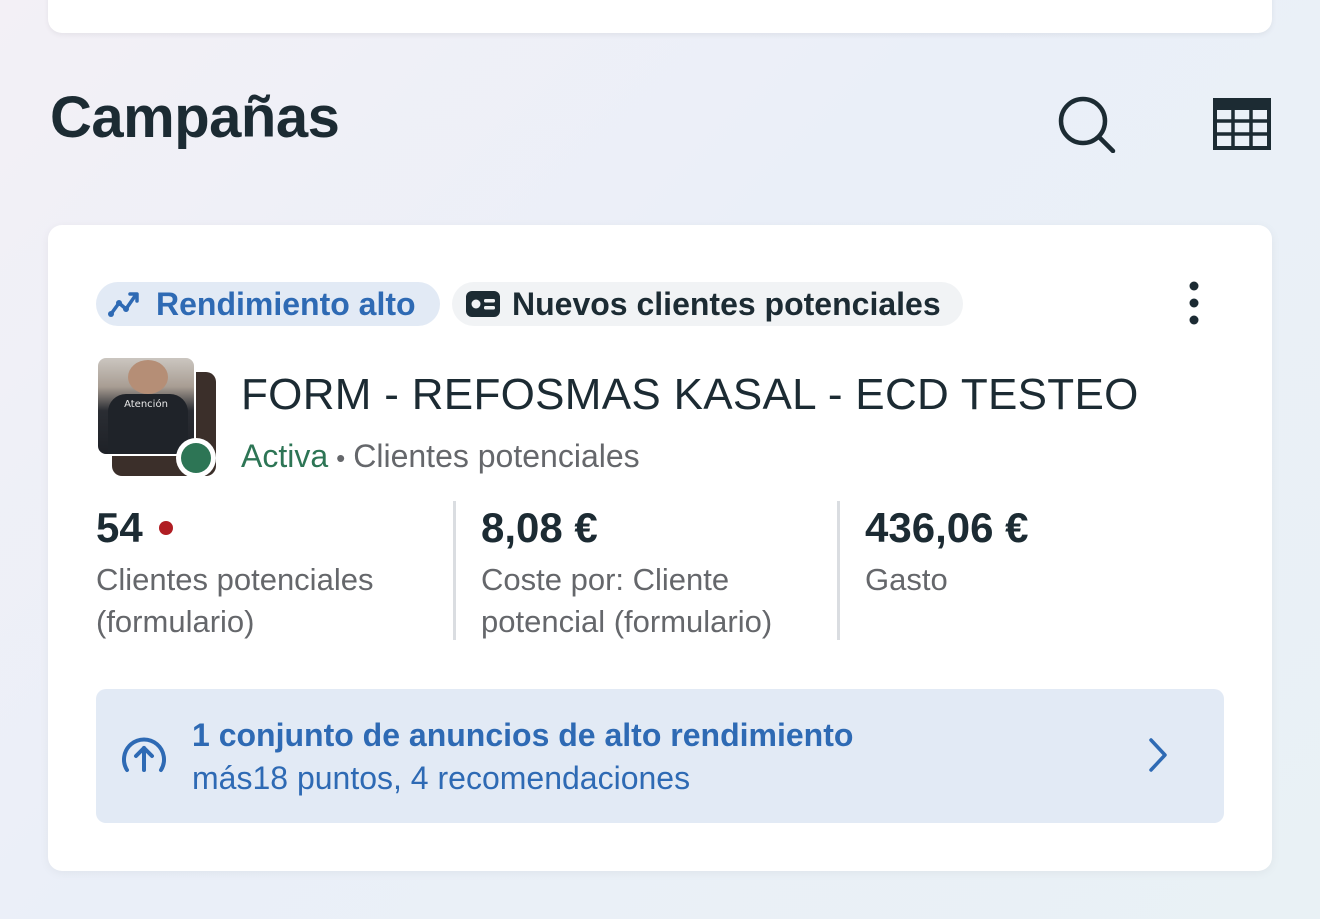 This screenshot has width=1320, height=919. I want to click on campaign-type: Clientes potenciales, so click(496, 456).